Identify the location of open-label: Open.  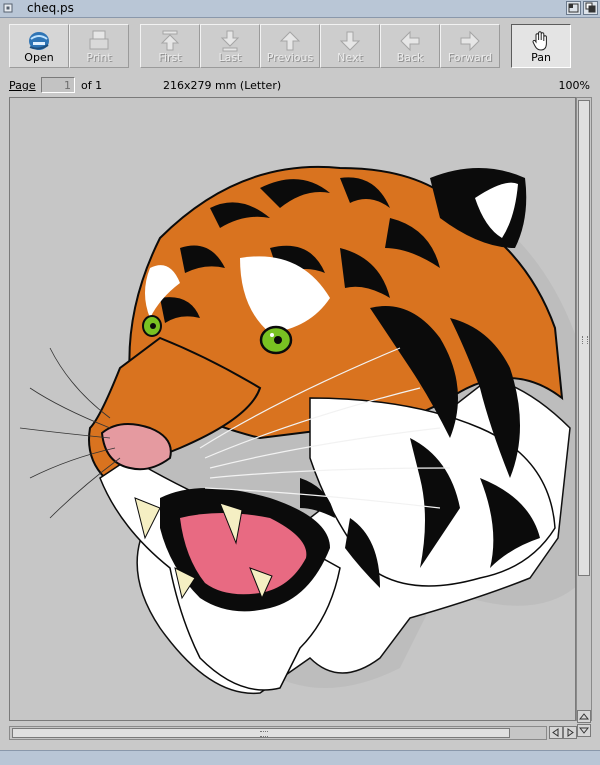
(39, 57).